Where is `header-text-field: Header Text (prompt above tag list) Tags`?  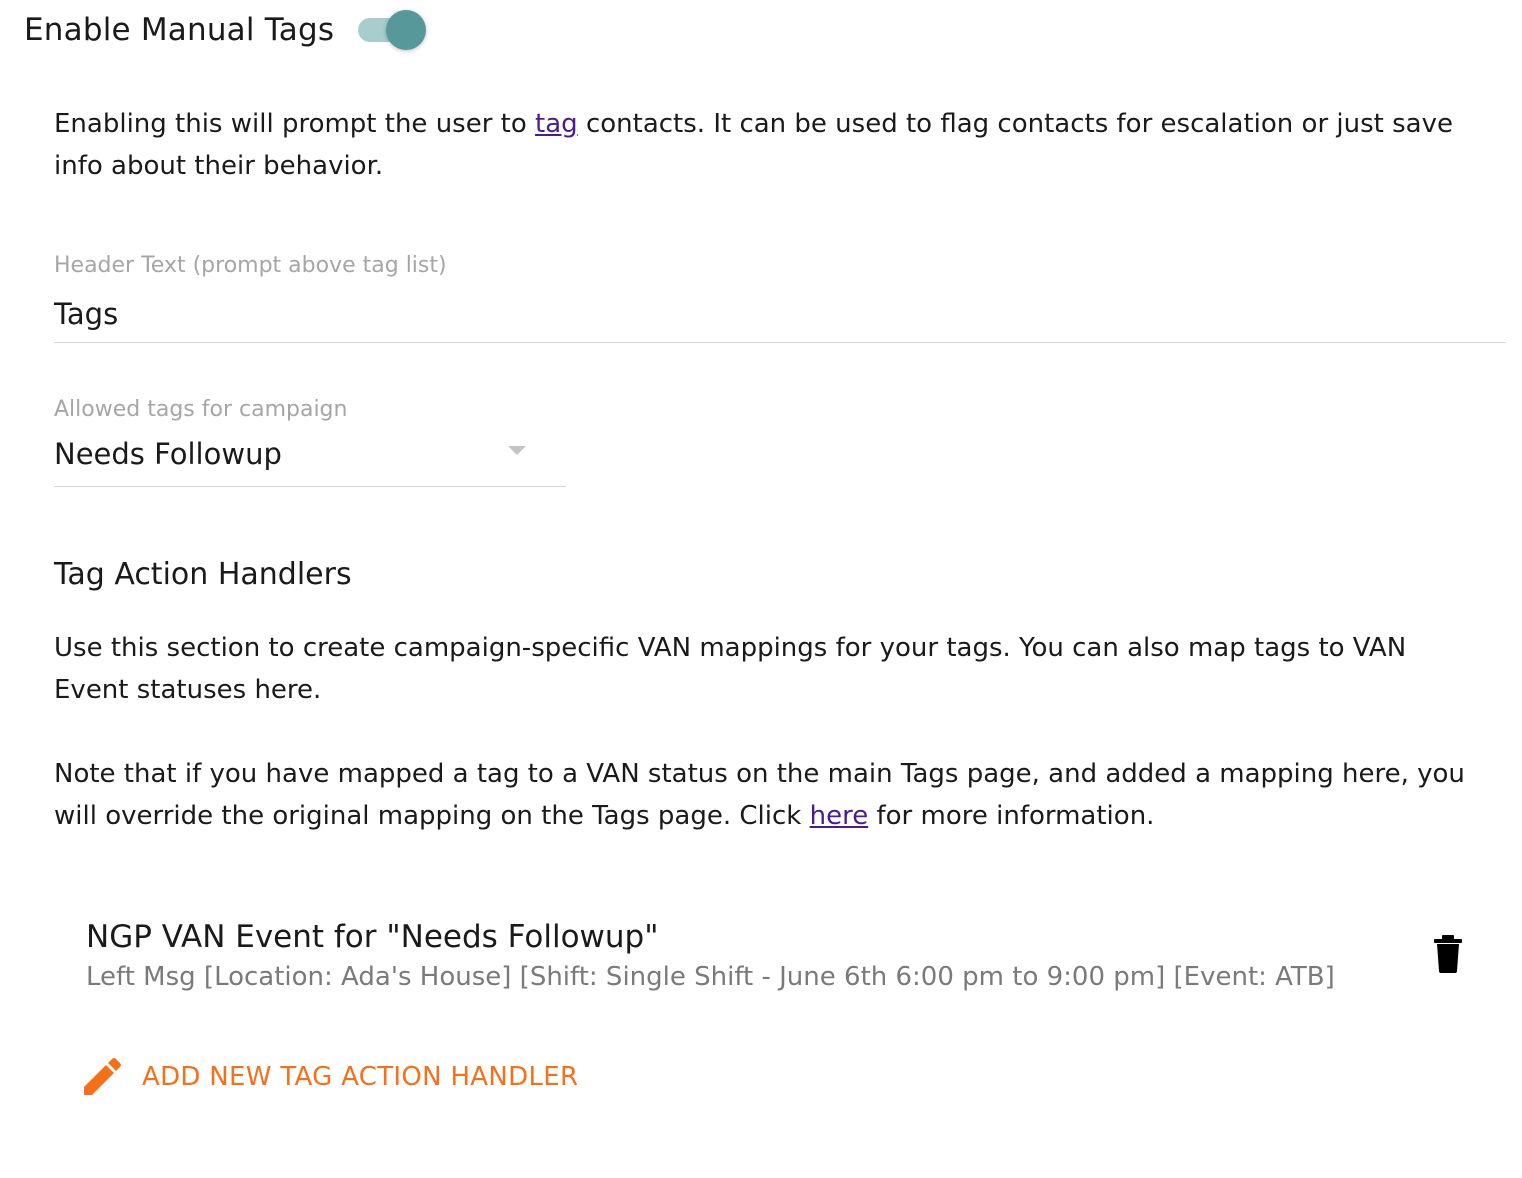 header-text-field: Header Text (prompt above tag list) Tags is located at coordinates (780, 297).